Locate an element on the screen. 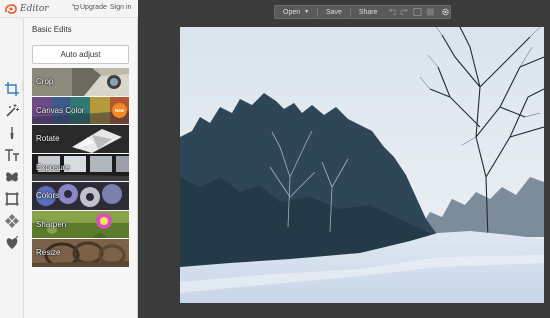 The width and height of the screenshot is (550, 318). upgrade-link: Upgrade is located at coordinates (89, 7).